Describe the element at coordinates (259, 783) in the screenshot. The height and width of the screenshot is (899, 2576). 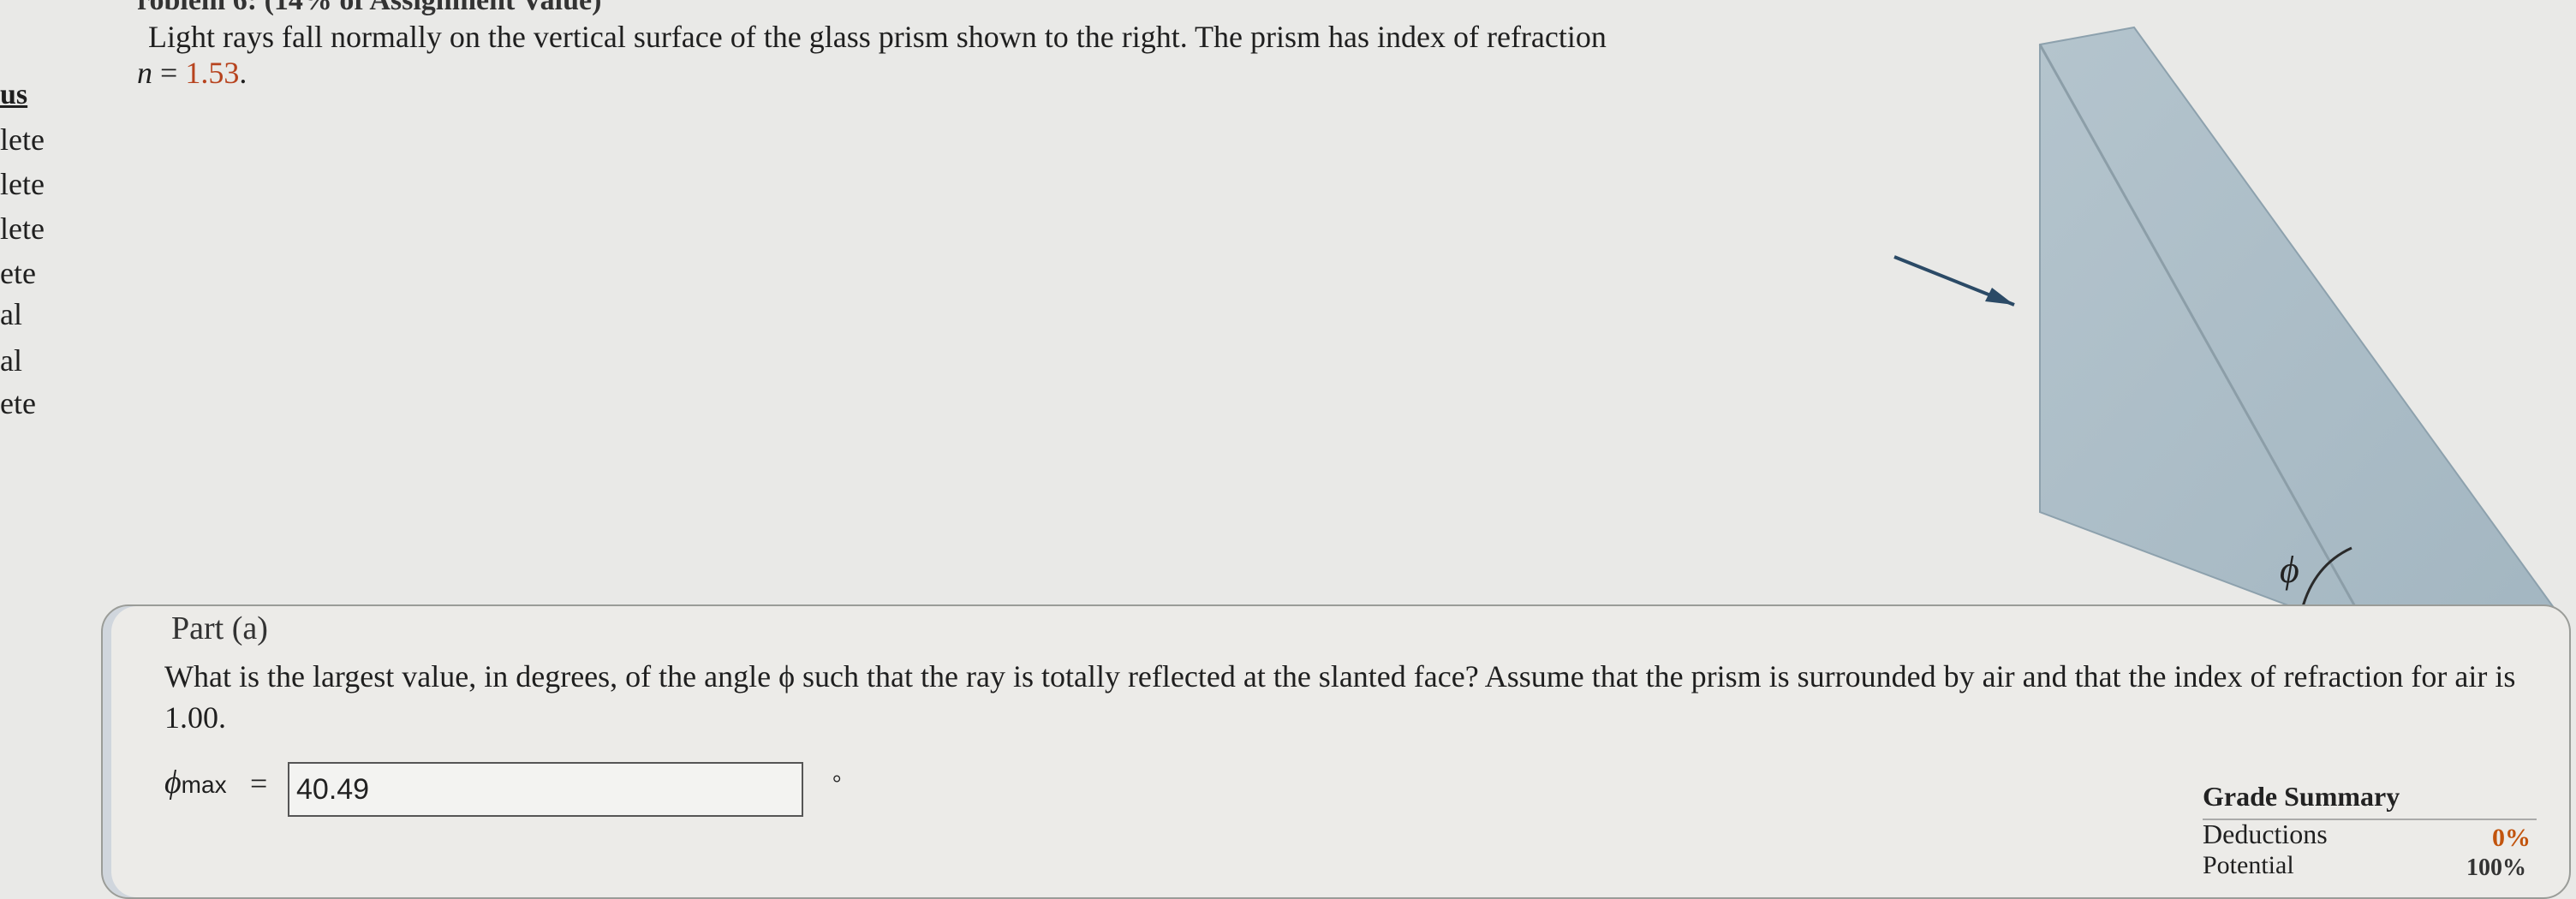
I see `equals-sign: =` at that location.